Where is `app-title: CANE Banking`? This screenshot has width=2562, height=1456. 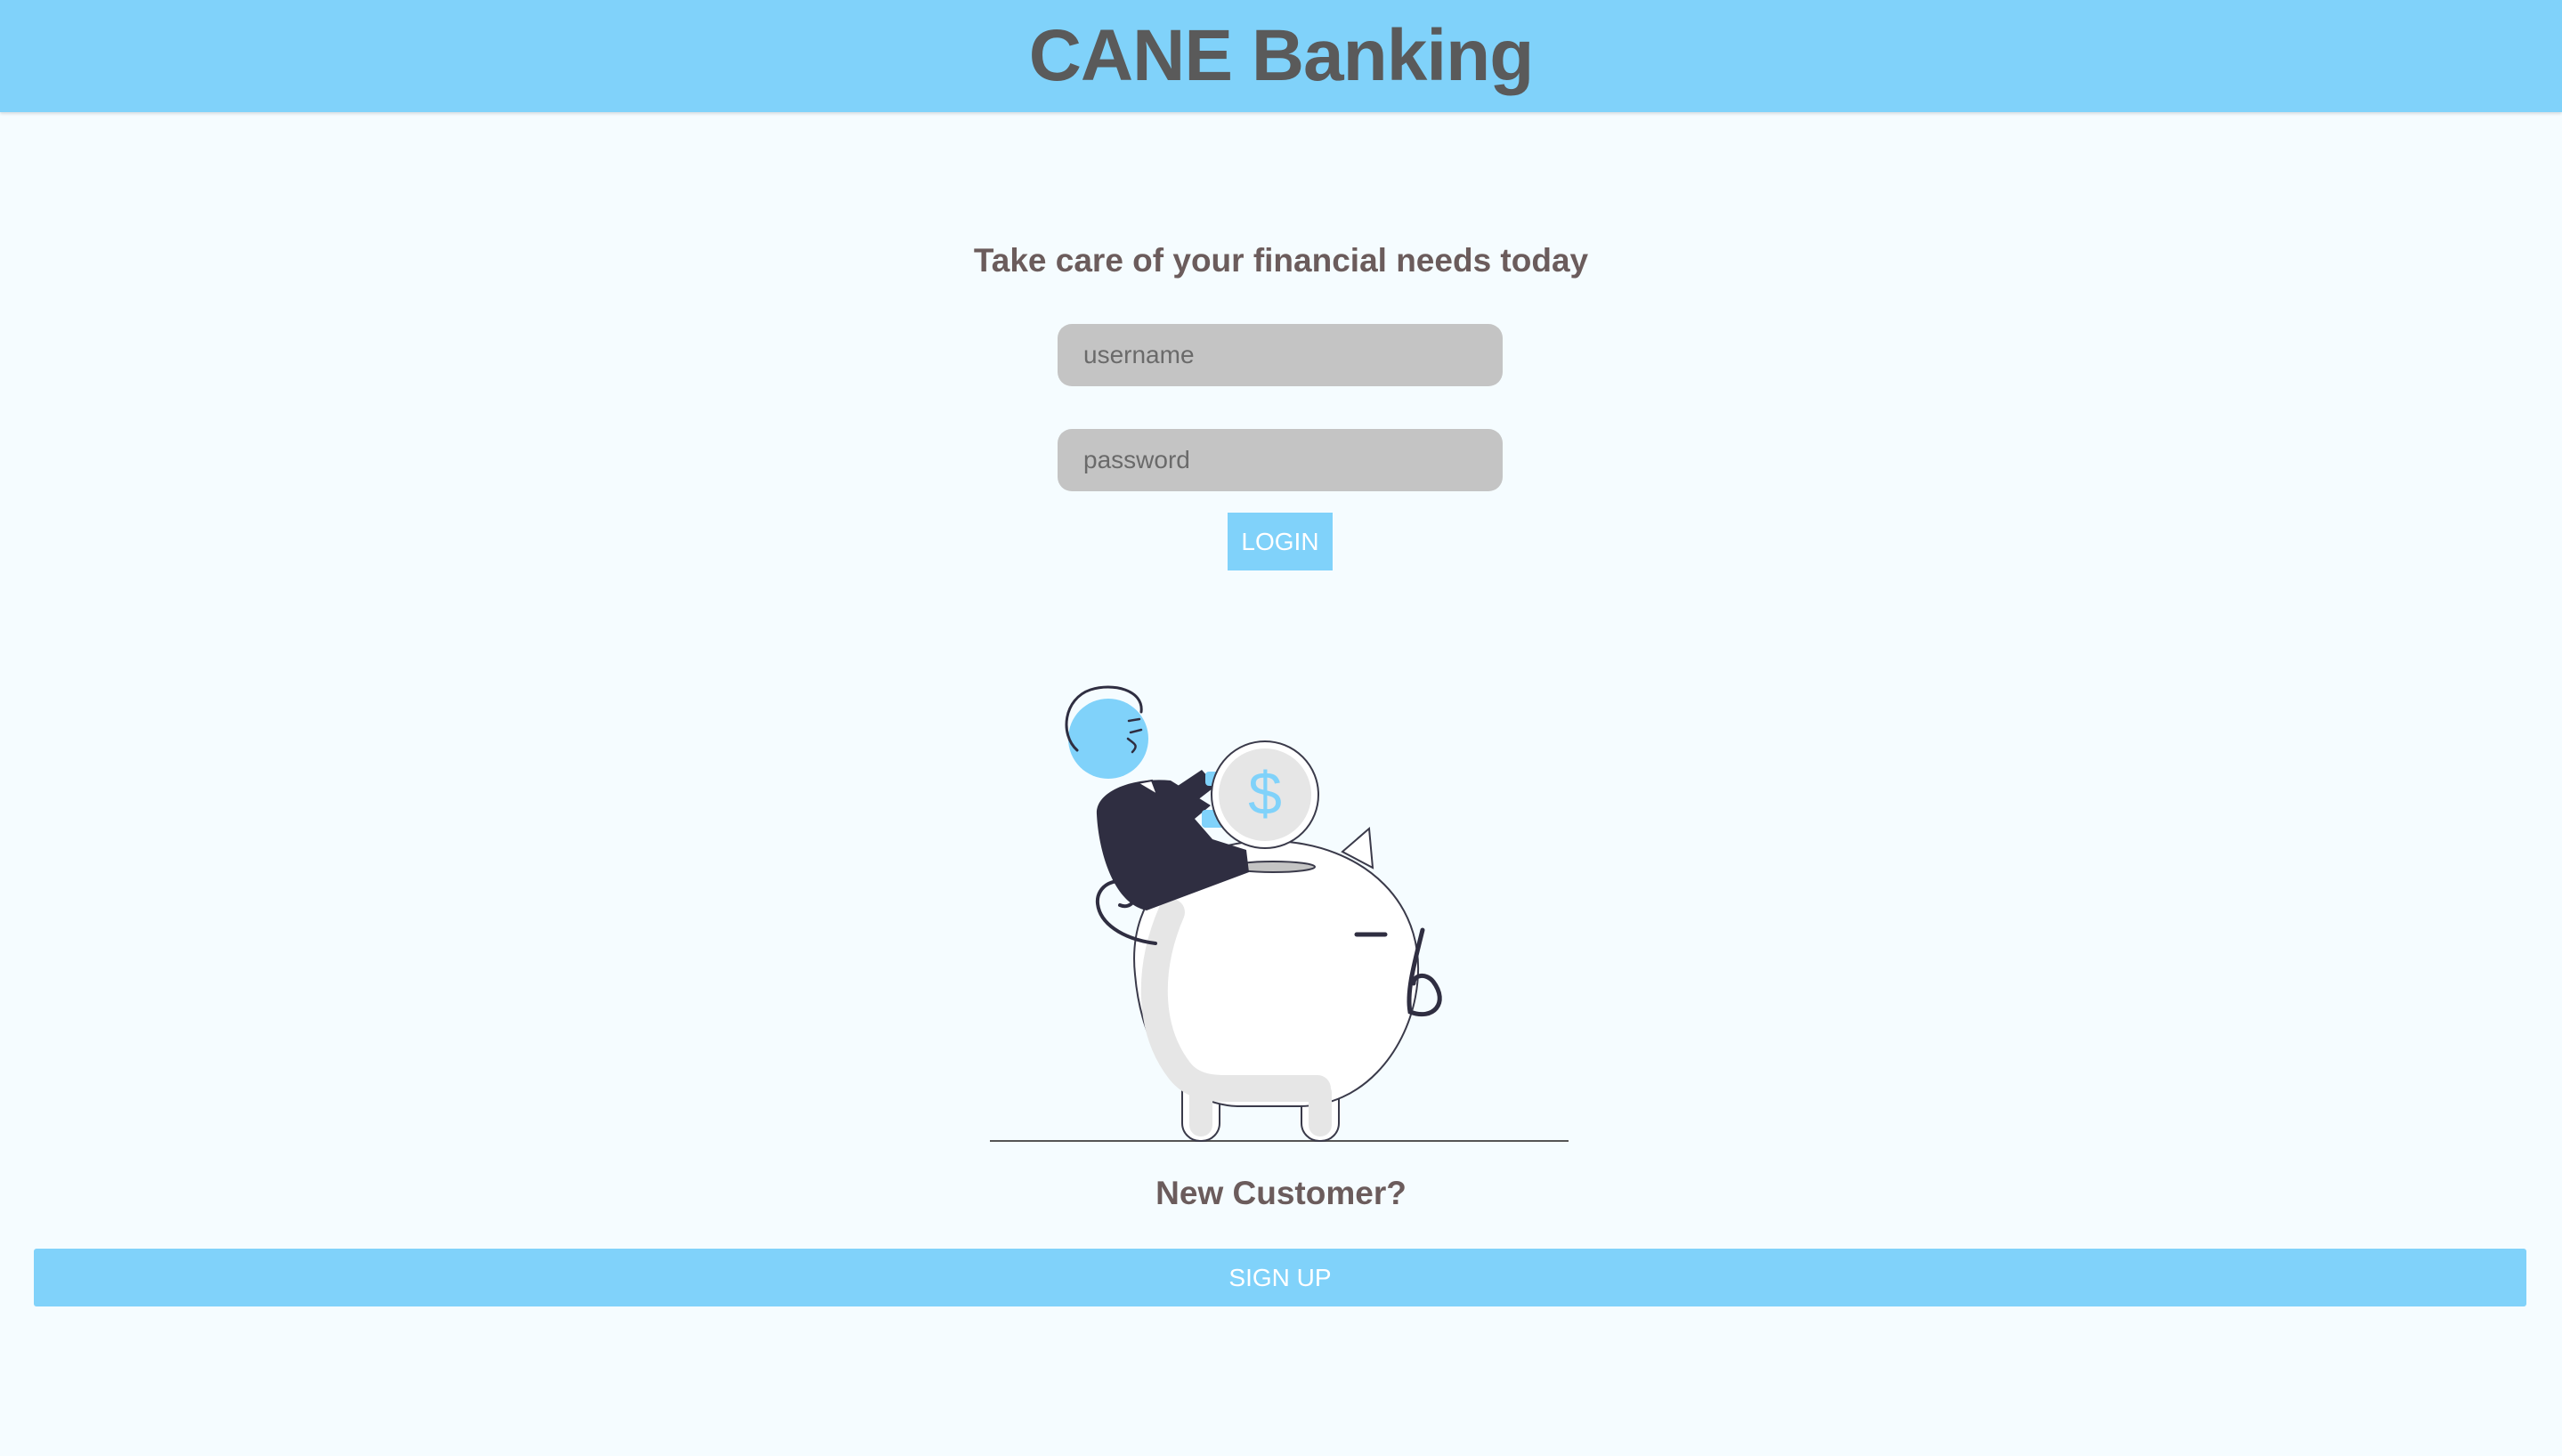
app-title: CANE Banking is located at coordinates (1281, 55).